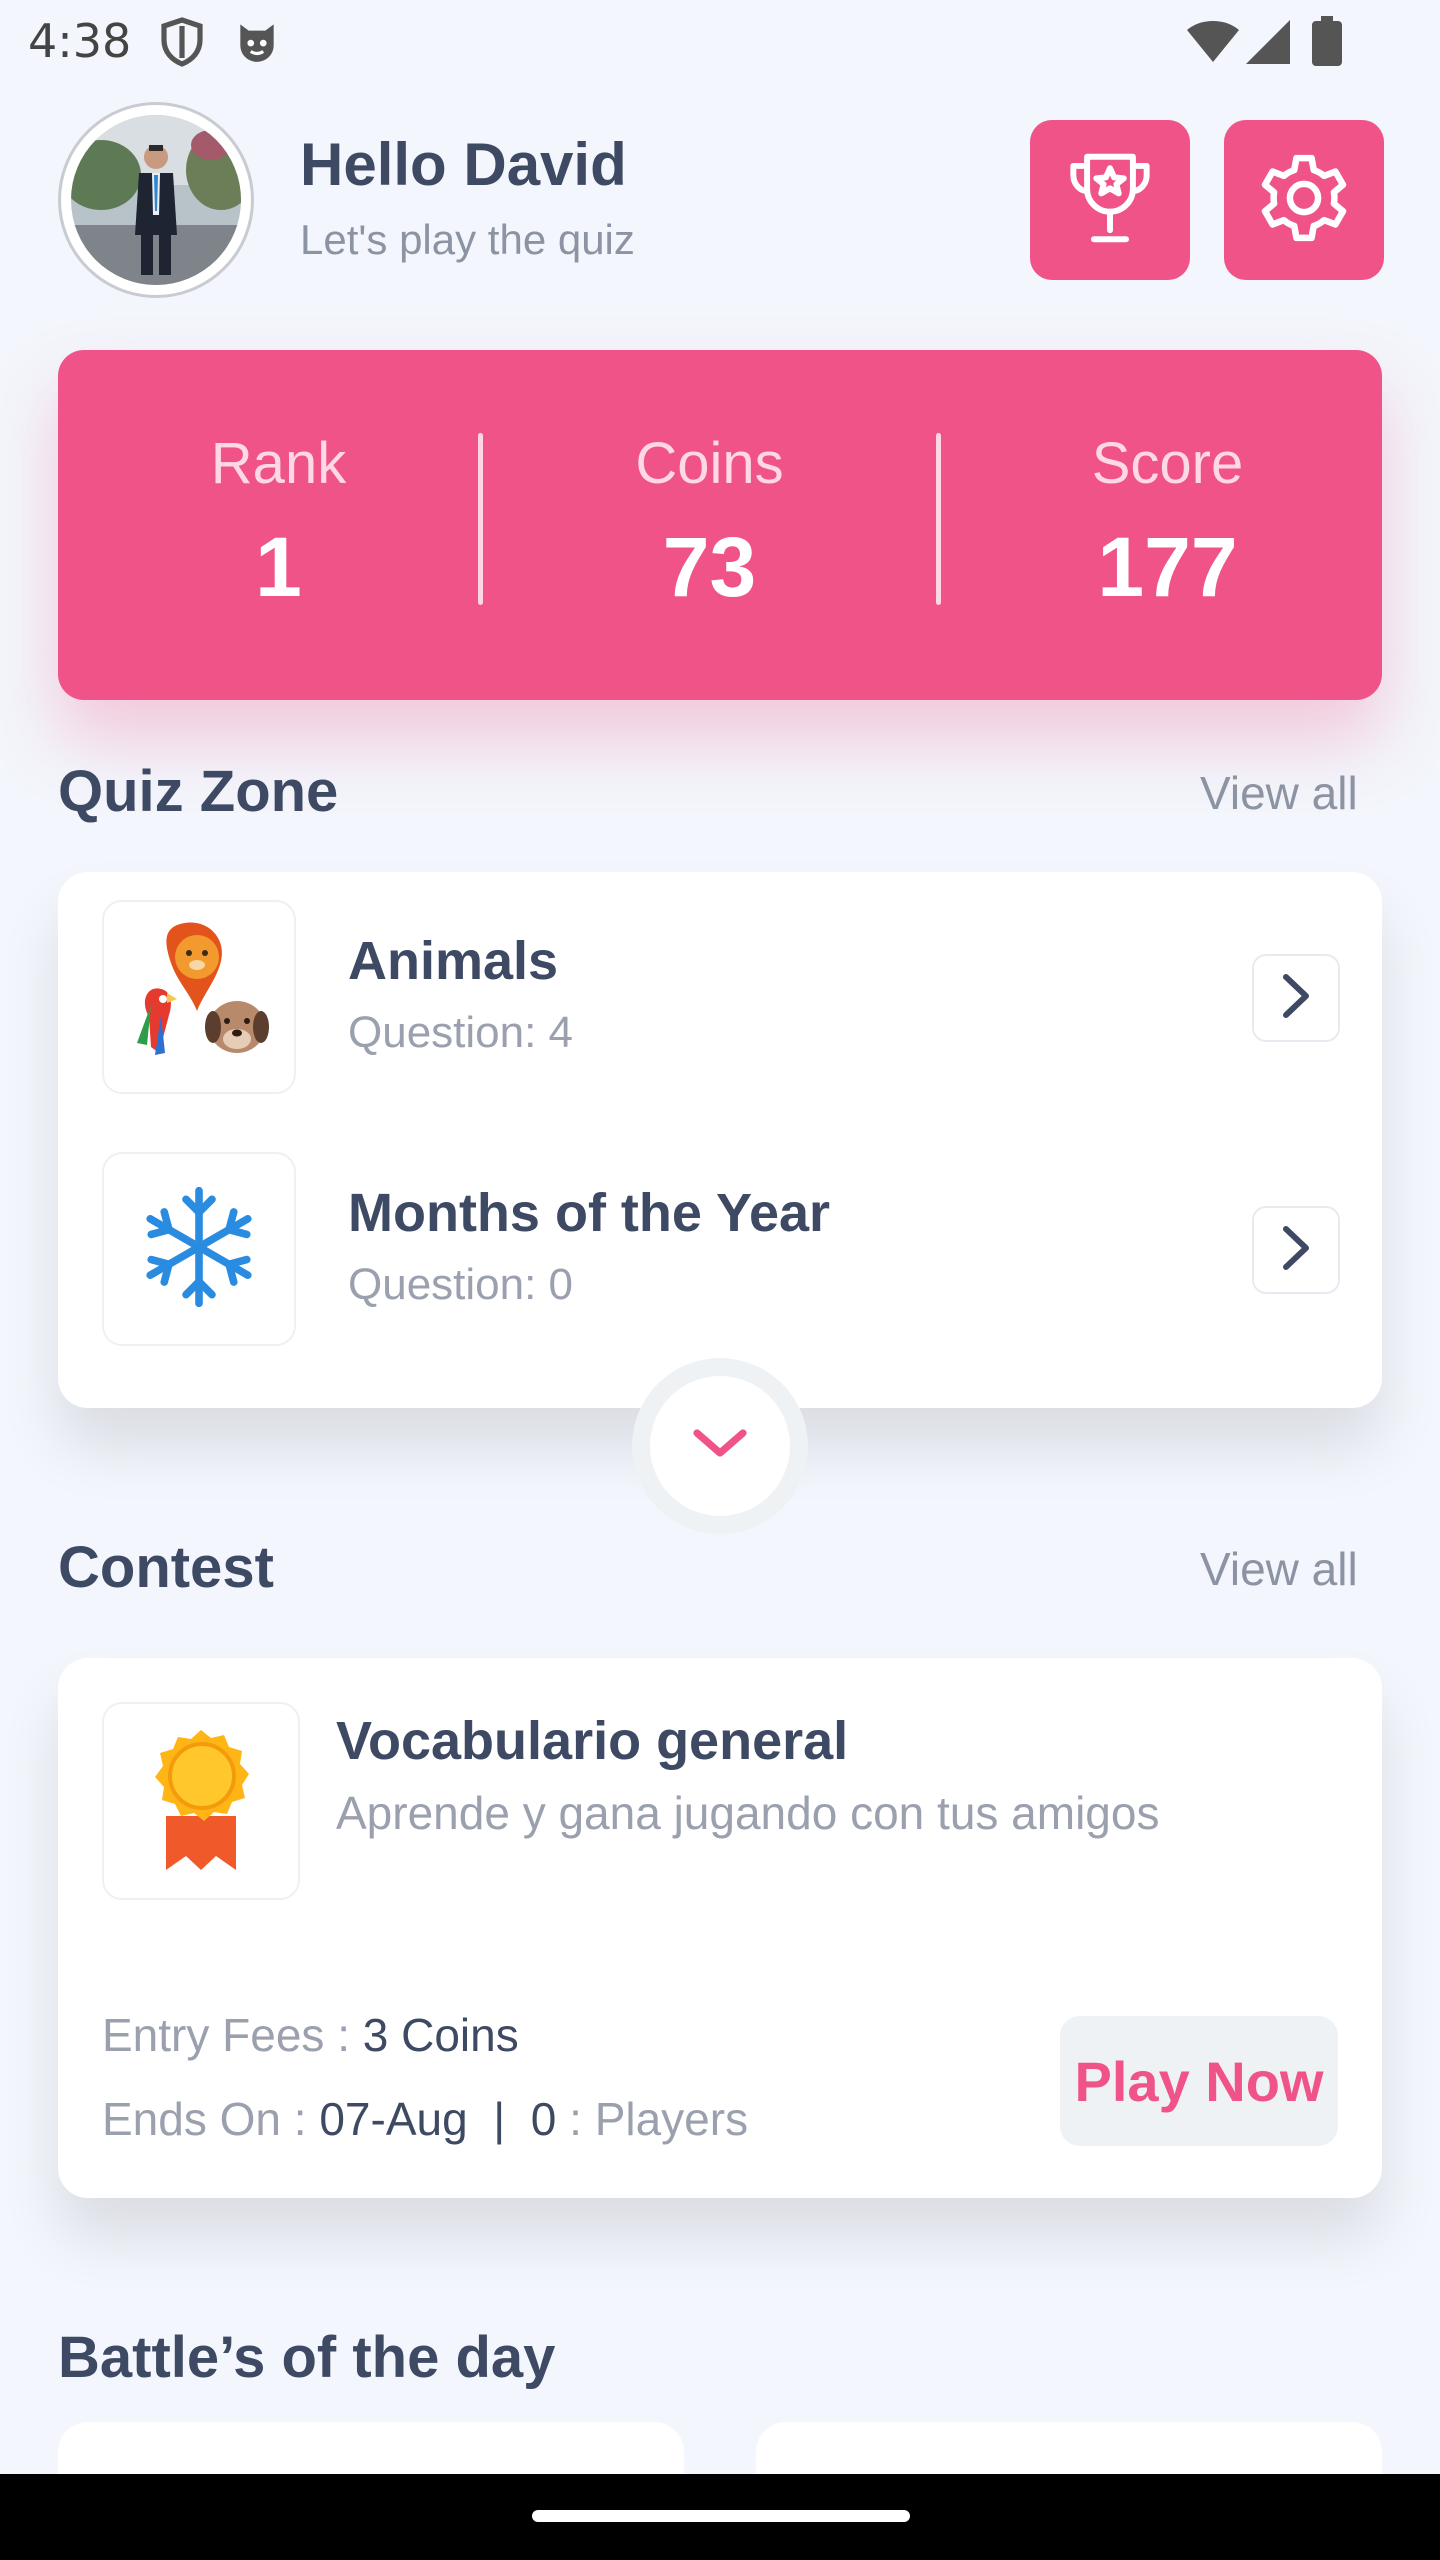 This screenshot has width=1440, height=2560. Describe the element at coordinates (463, 164) in the screenshot. I see `greeting-title: Hello David` at that location.